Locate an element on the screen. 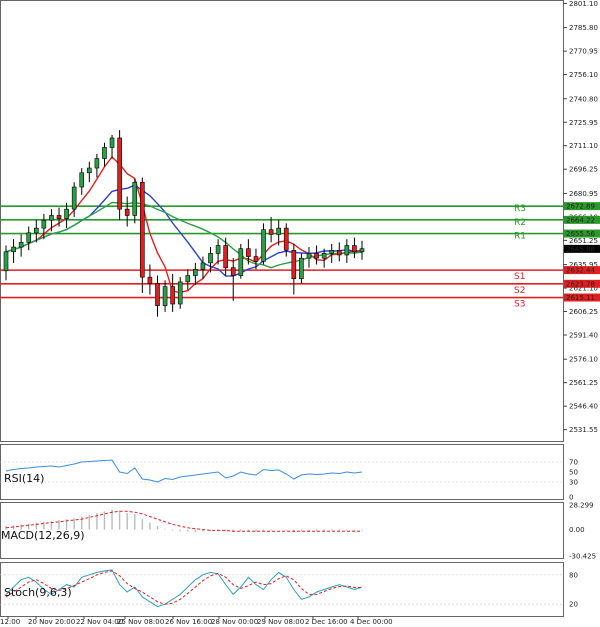 This screenshot has width=600, height=627. level-label-s1: S1 is located at coordinates (519, 277).